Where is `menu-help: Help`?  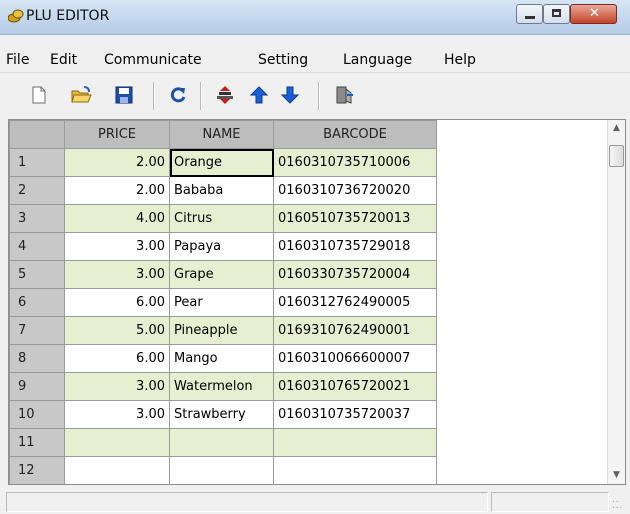 menu-help: Help is located at coordinates (460, 60).